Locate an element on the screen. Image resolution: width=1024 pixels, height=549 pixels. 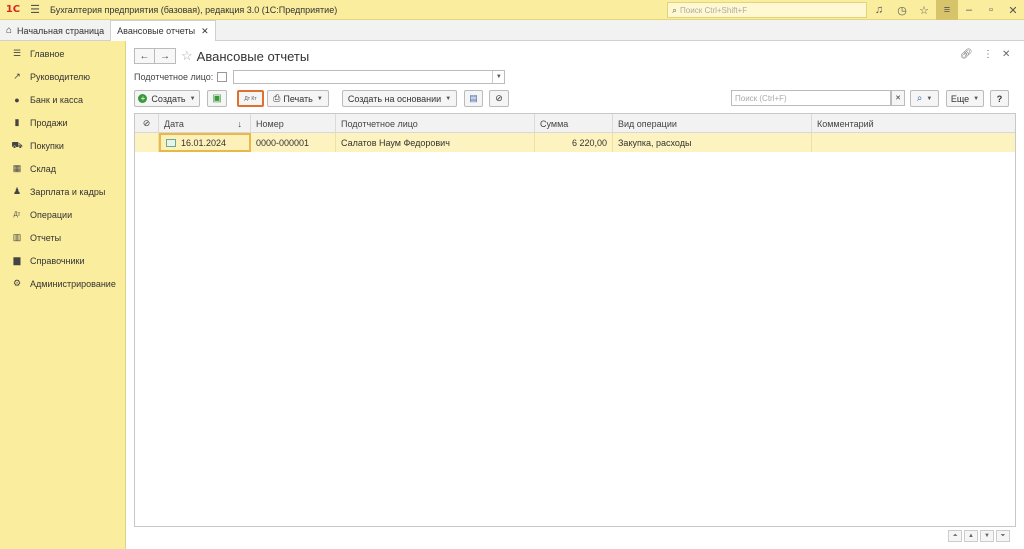
filter-checkbox is located at coordinates (222, 77).